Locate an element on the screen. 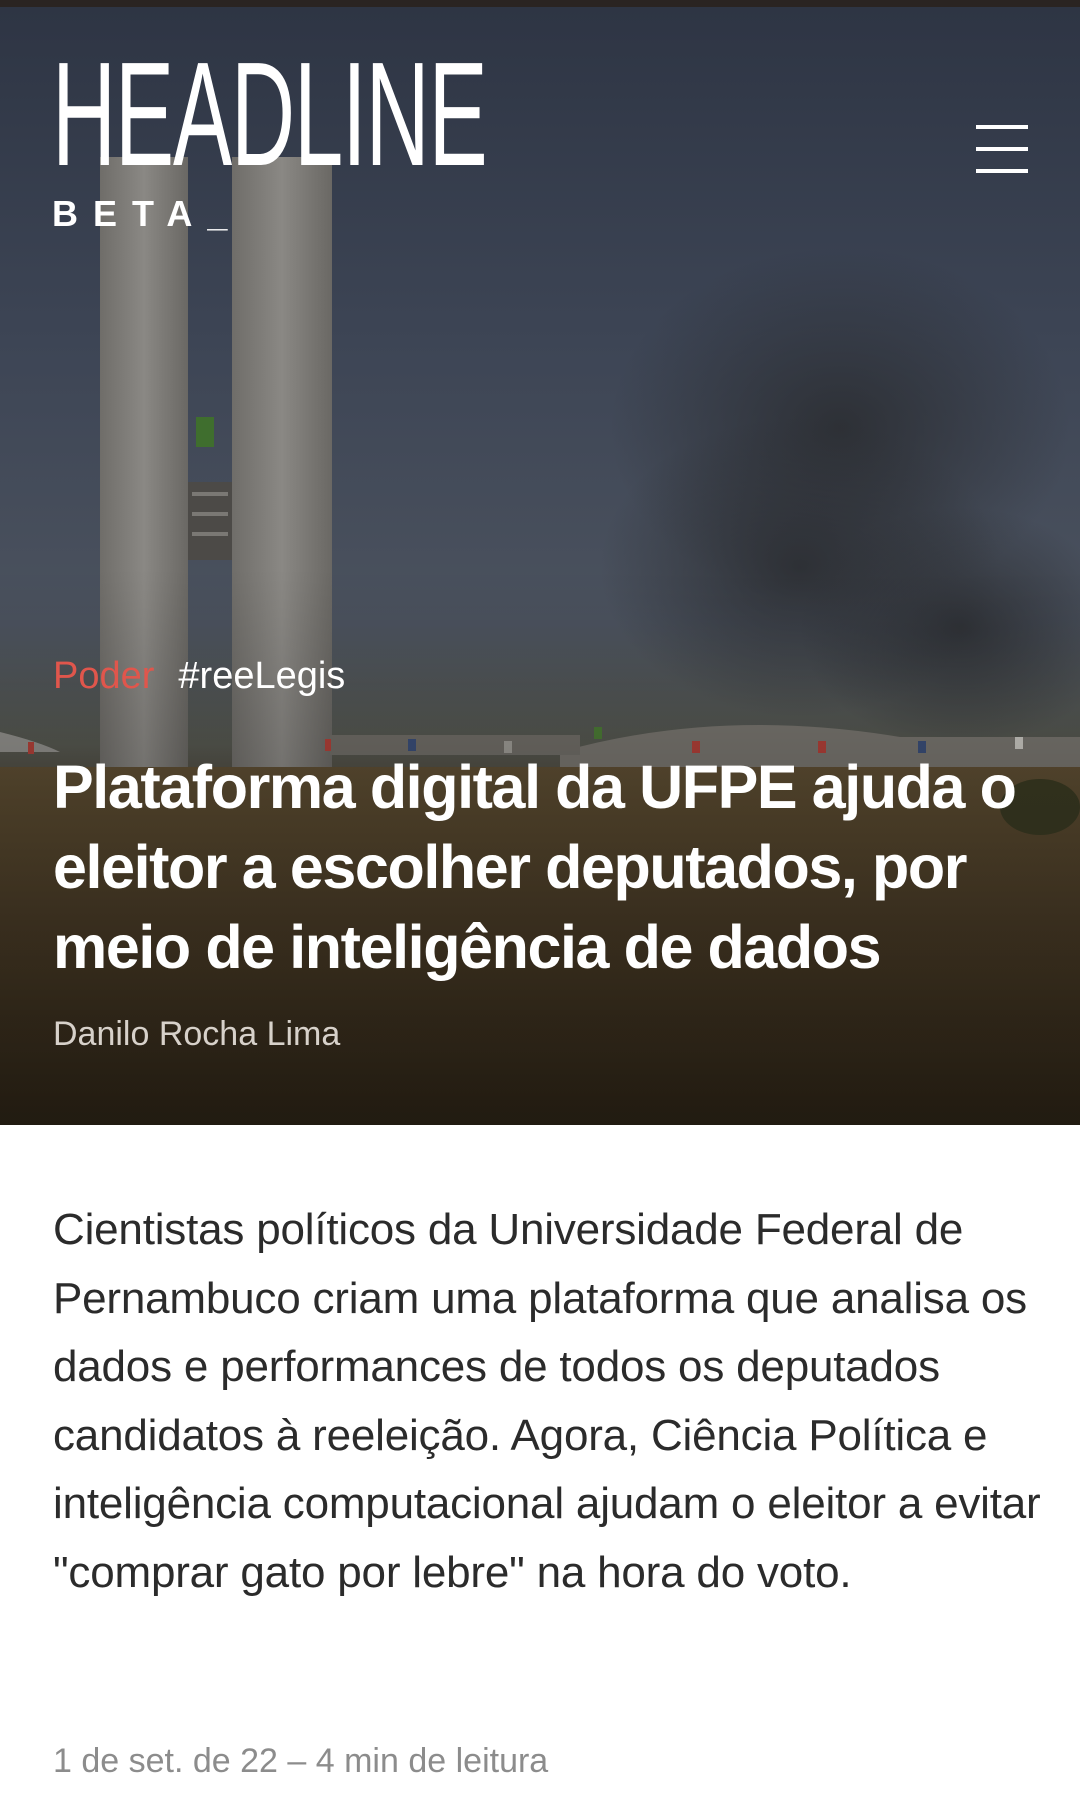 This screenshot has width=1080, height=1817. hashtag-link: #reeLegis is located at coordinates (261, 676).